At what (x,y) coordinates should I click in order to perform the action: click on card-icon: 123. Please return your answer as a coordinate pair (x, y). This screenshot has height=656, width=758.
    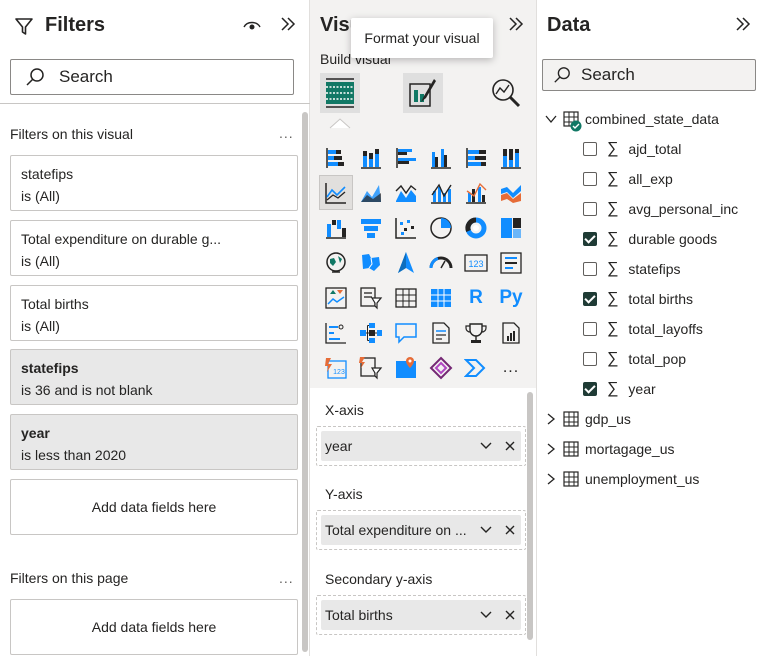
    Looking at the image, I should click on (476, 262).